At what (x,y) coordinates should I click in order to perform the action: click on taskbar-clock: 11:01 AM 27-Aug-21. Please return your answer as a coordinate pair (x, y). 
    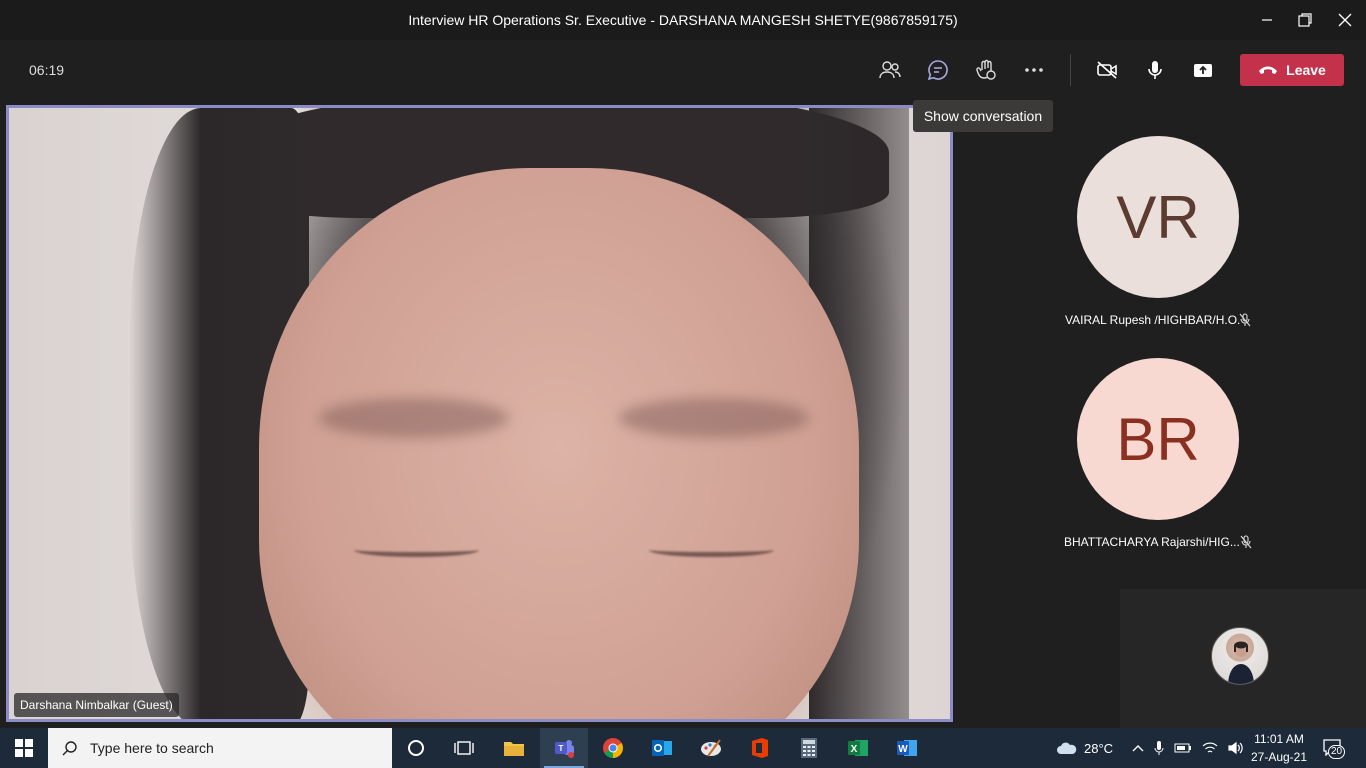
    Looking at the image, I should click on (1279, 748).